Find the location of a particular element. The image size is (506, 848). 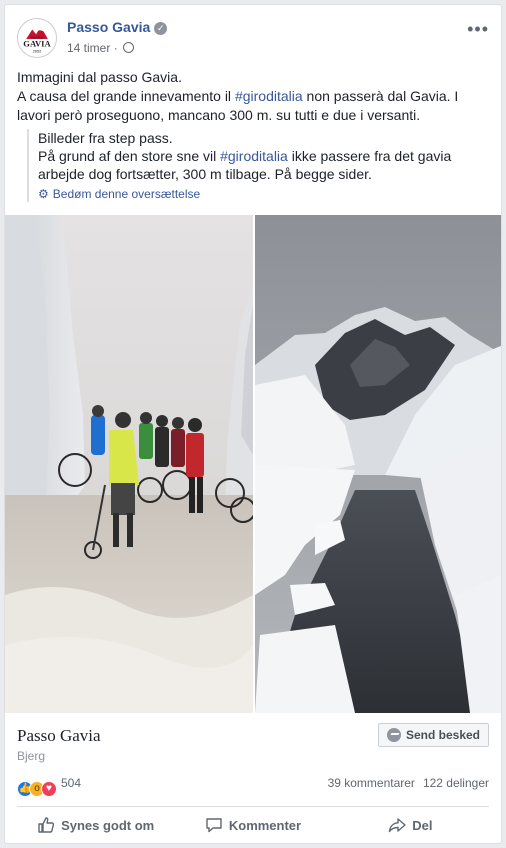

translation-line1: Billeder fra step pass. is located at coordinates (105, 138).